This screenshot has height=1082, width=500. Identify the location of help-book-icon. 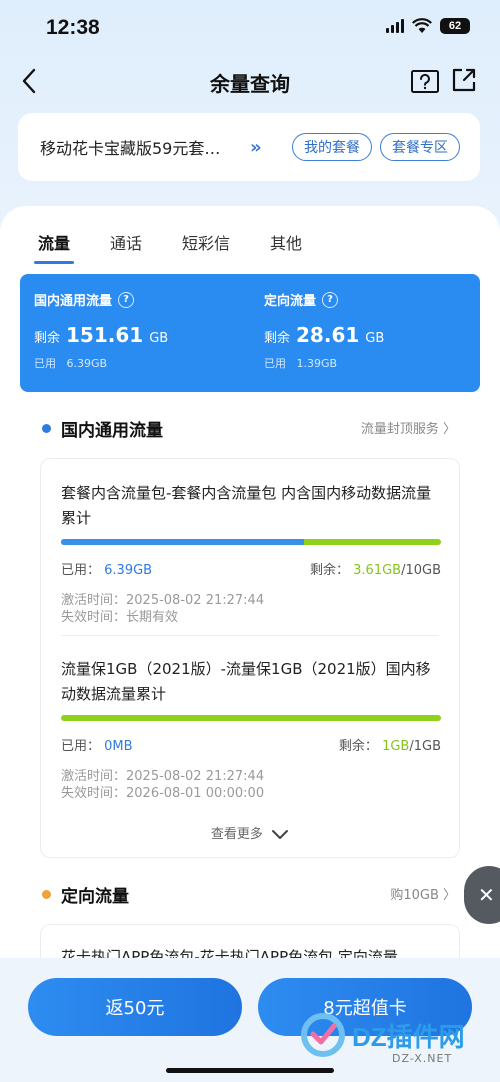
(425, 82).